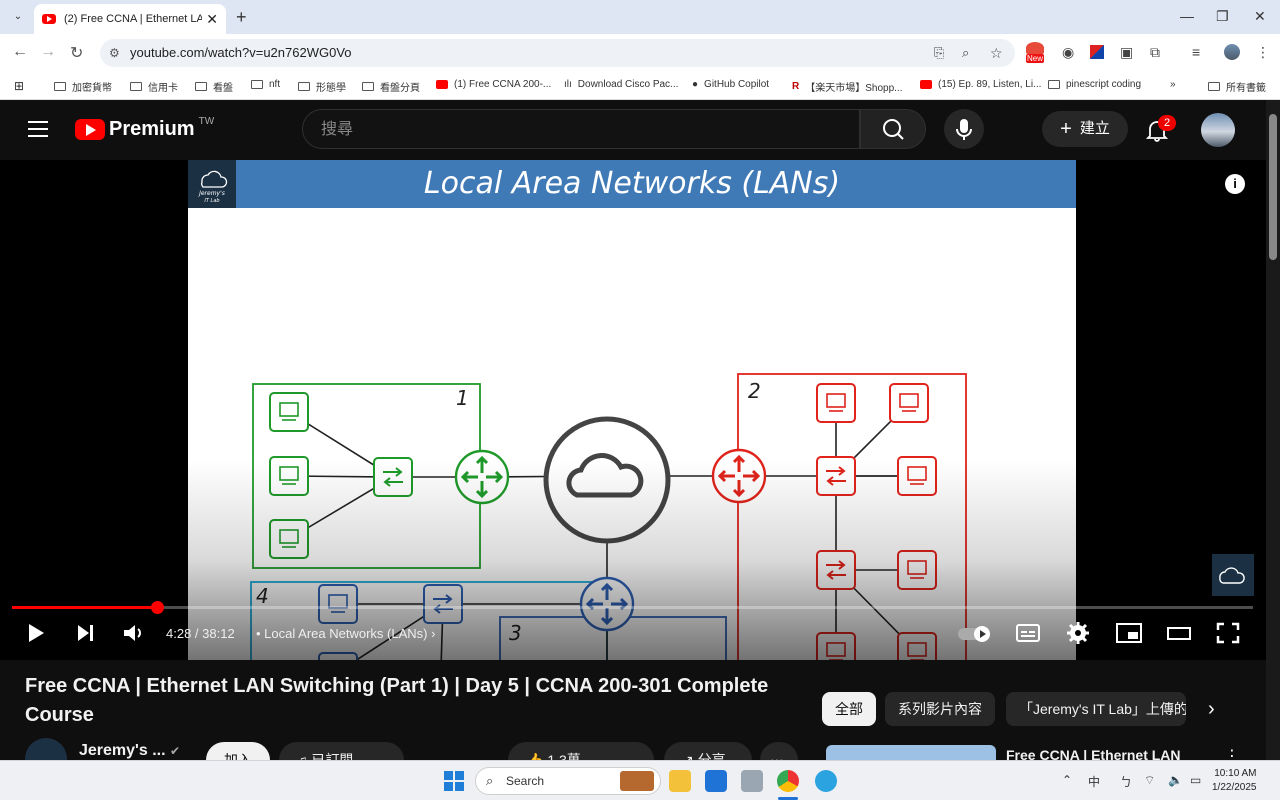 Image resolution: width=1280 pixels, height=800 pixels. I want to click on extension-flag-icon, so click(1097, 52).